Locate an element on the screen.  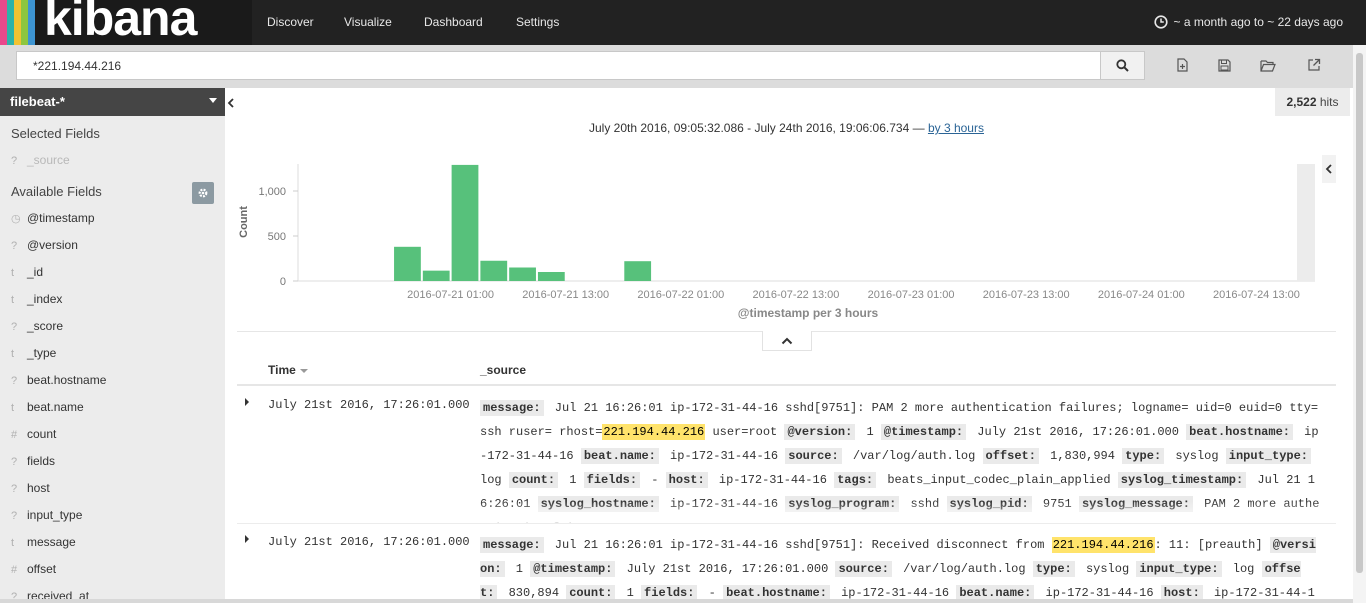
y-tick-label: 1,000 is located at coordinates (272, 192).